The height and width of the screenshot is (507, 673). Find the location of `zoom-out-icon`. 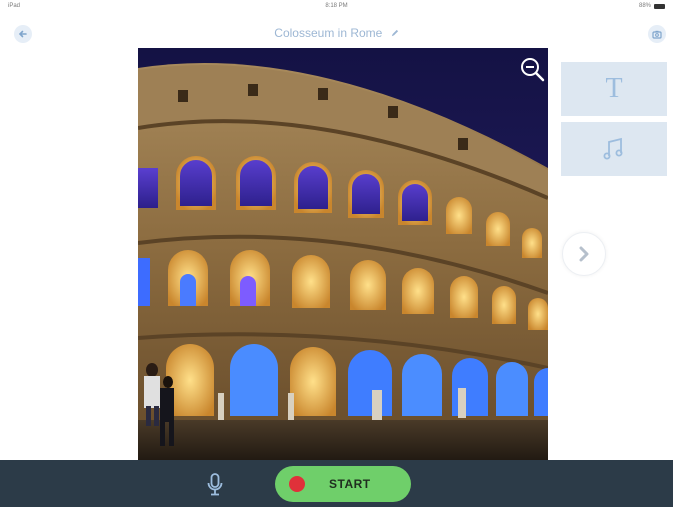

zoom-out-icon is located at coordinates (533, 70).